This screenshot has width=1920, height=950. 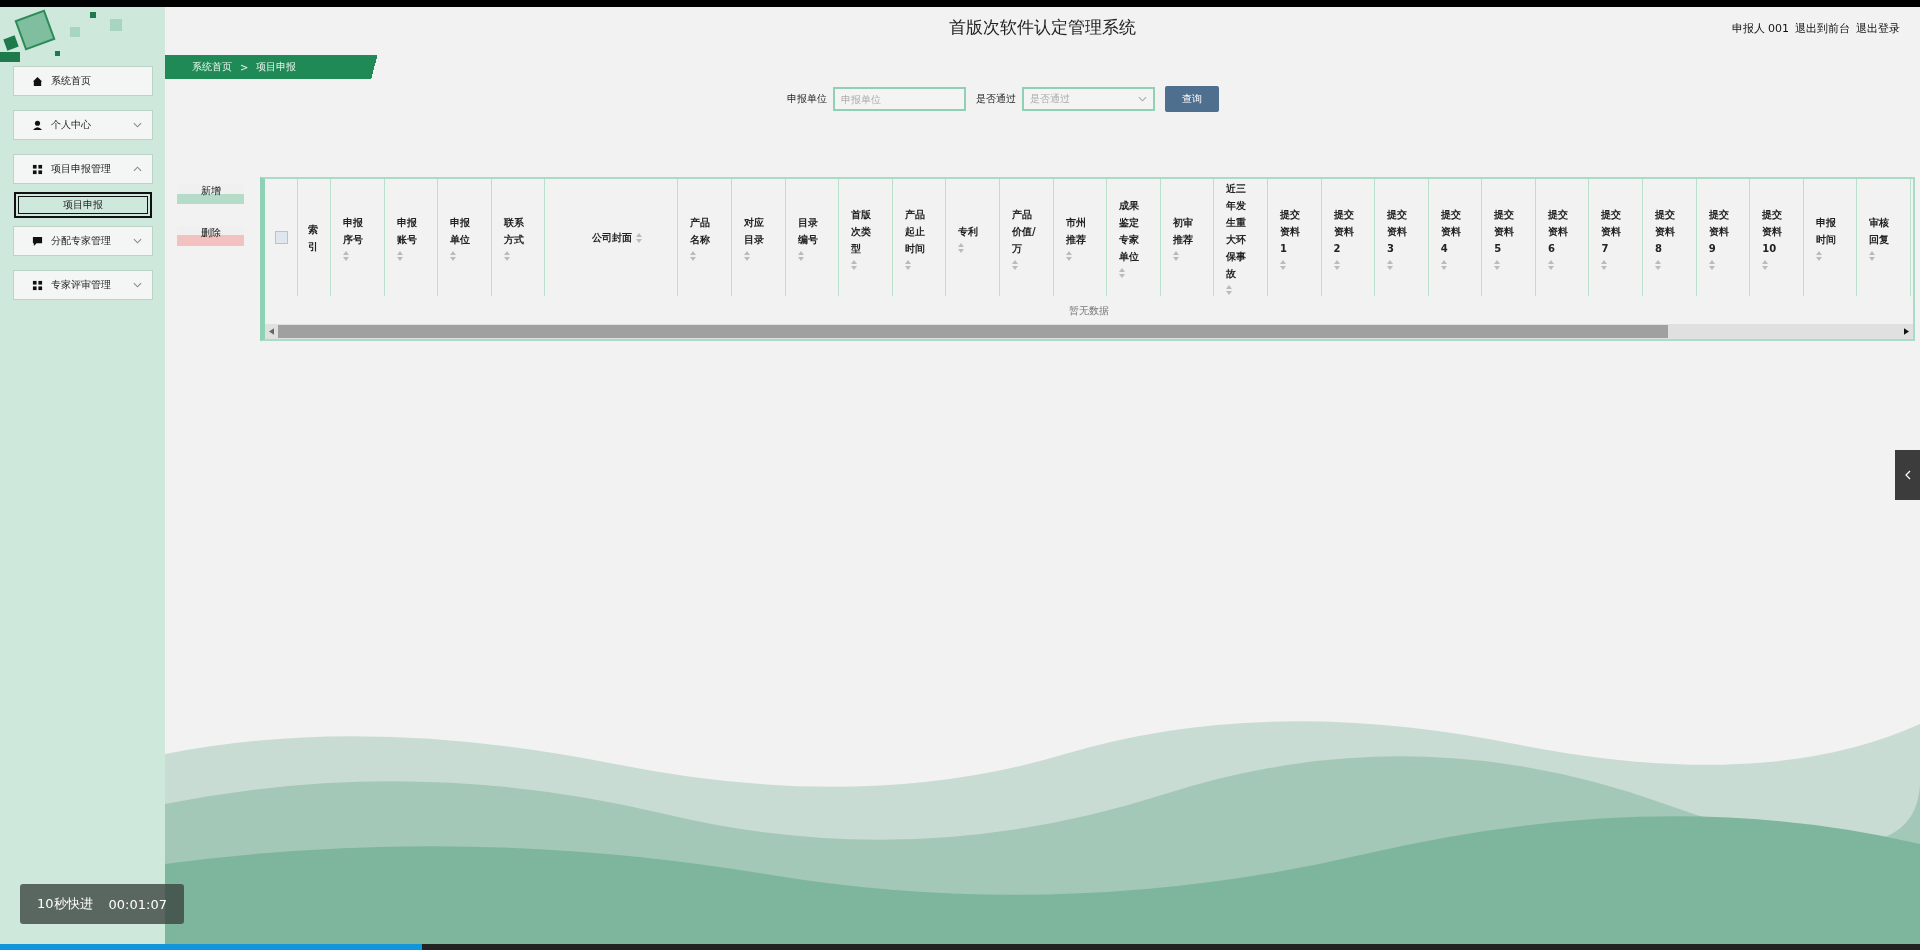 What do you see at coordinates (1187, 237) in the screenshot?
I see `column-header: 初审推荐` at bounding box center [1187, 237].